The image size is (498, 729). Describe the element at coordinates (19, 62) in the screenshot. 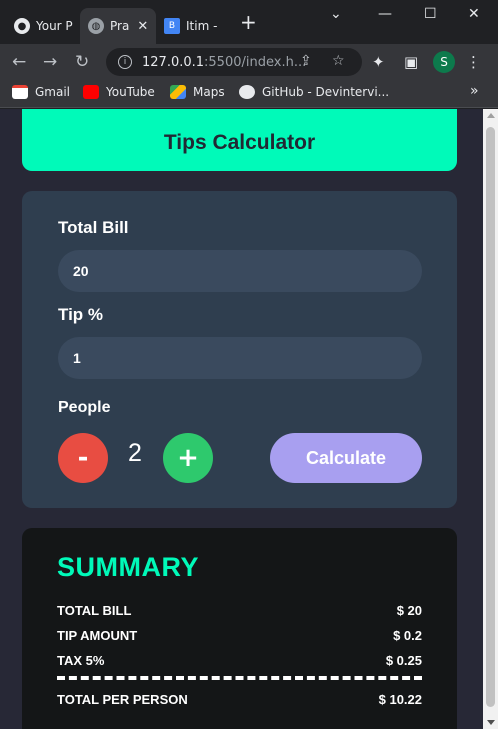

I see `back-icon: ←` at that location.